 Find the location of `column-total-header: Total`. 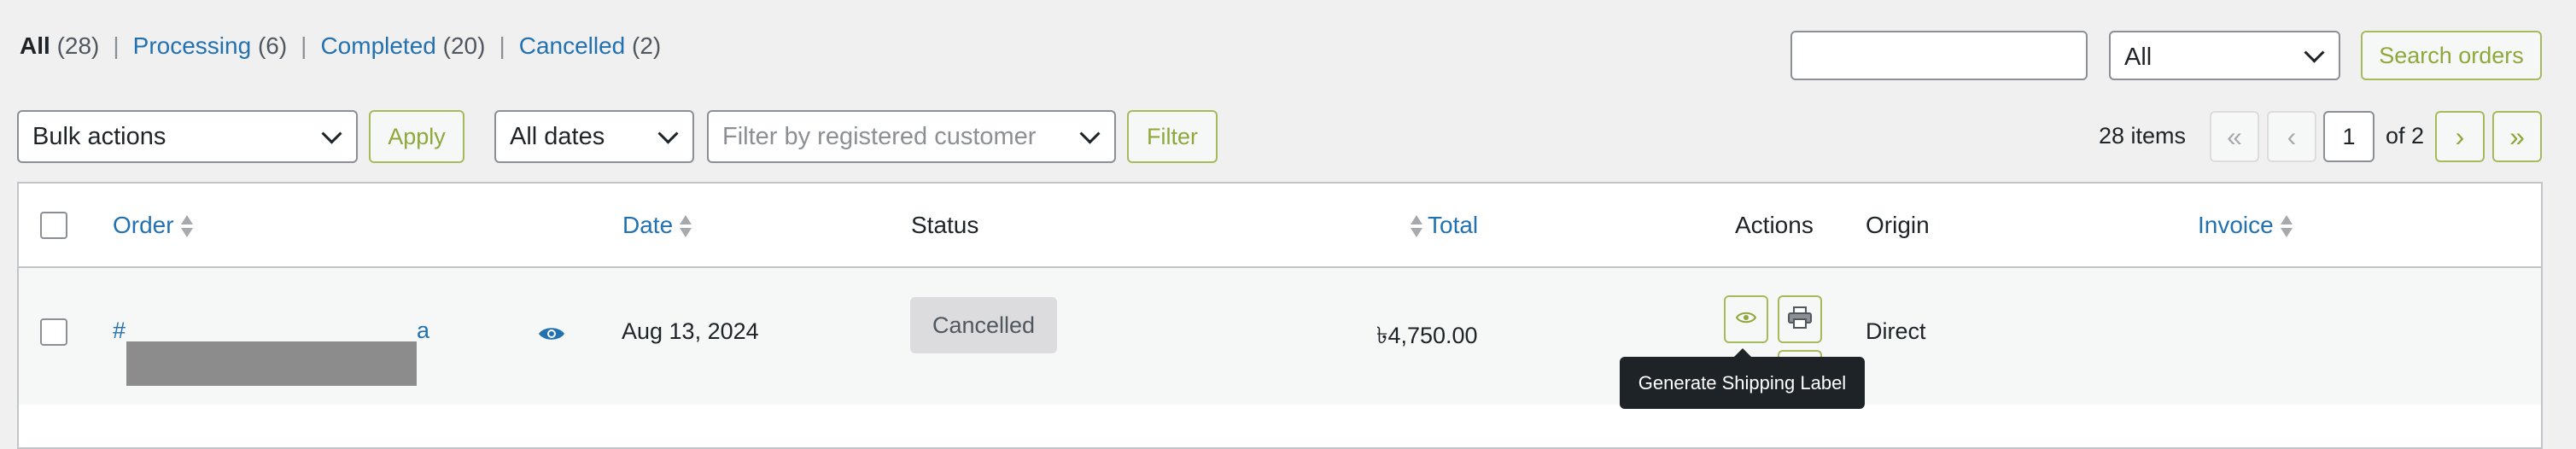

column-total-header: Total is located at coordinates (1444, 225).